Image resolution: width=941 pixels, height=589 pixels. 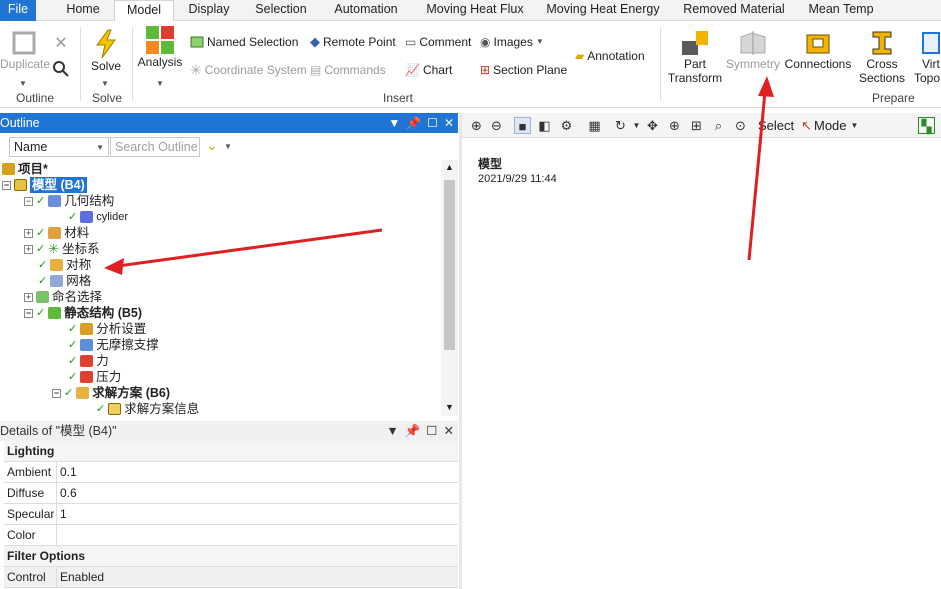 I want to click on tree-node-cylider: ✓ cylider, so click(x=98, y=217).